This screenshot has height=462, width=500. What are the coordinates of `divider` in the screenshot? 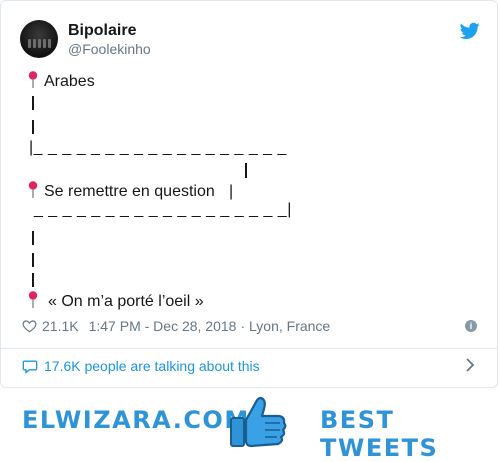 It's located at (249, 348).